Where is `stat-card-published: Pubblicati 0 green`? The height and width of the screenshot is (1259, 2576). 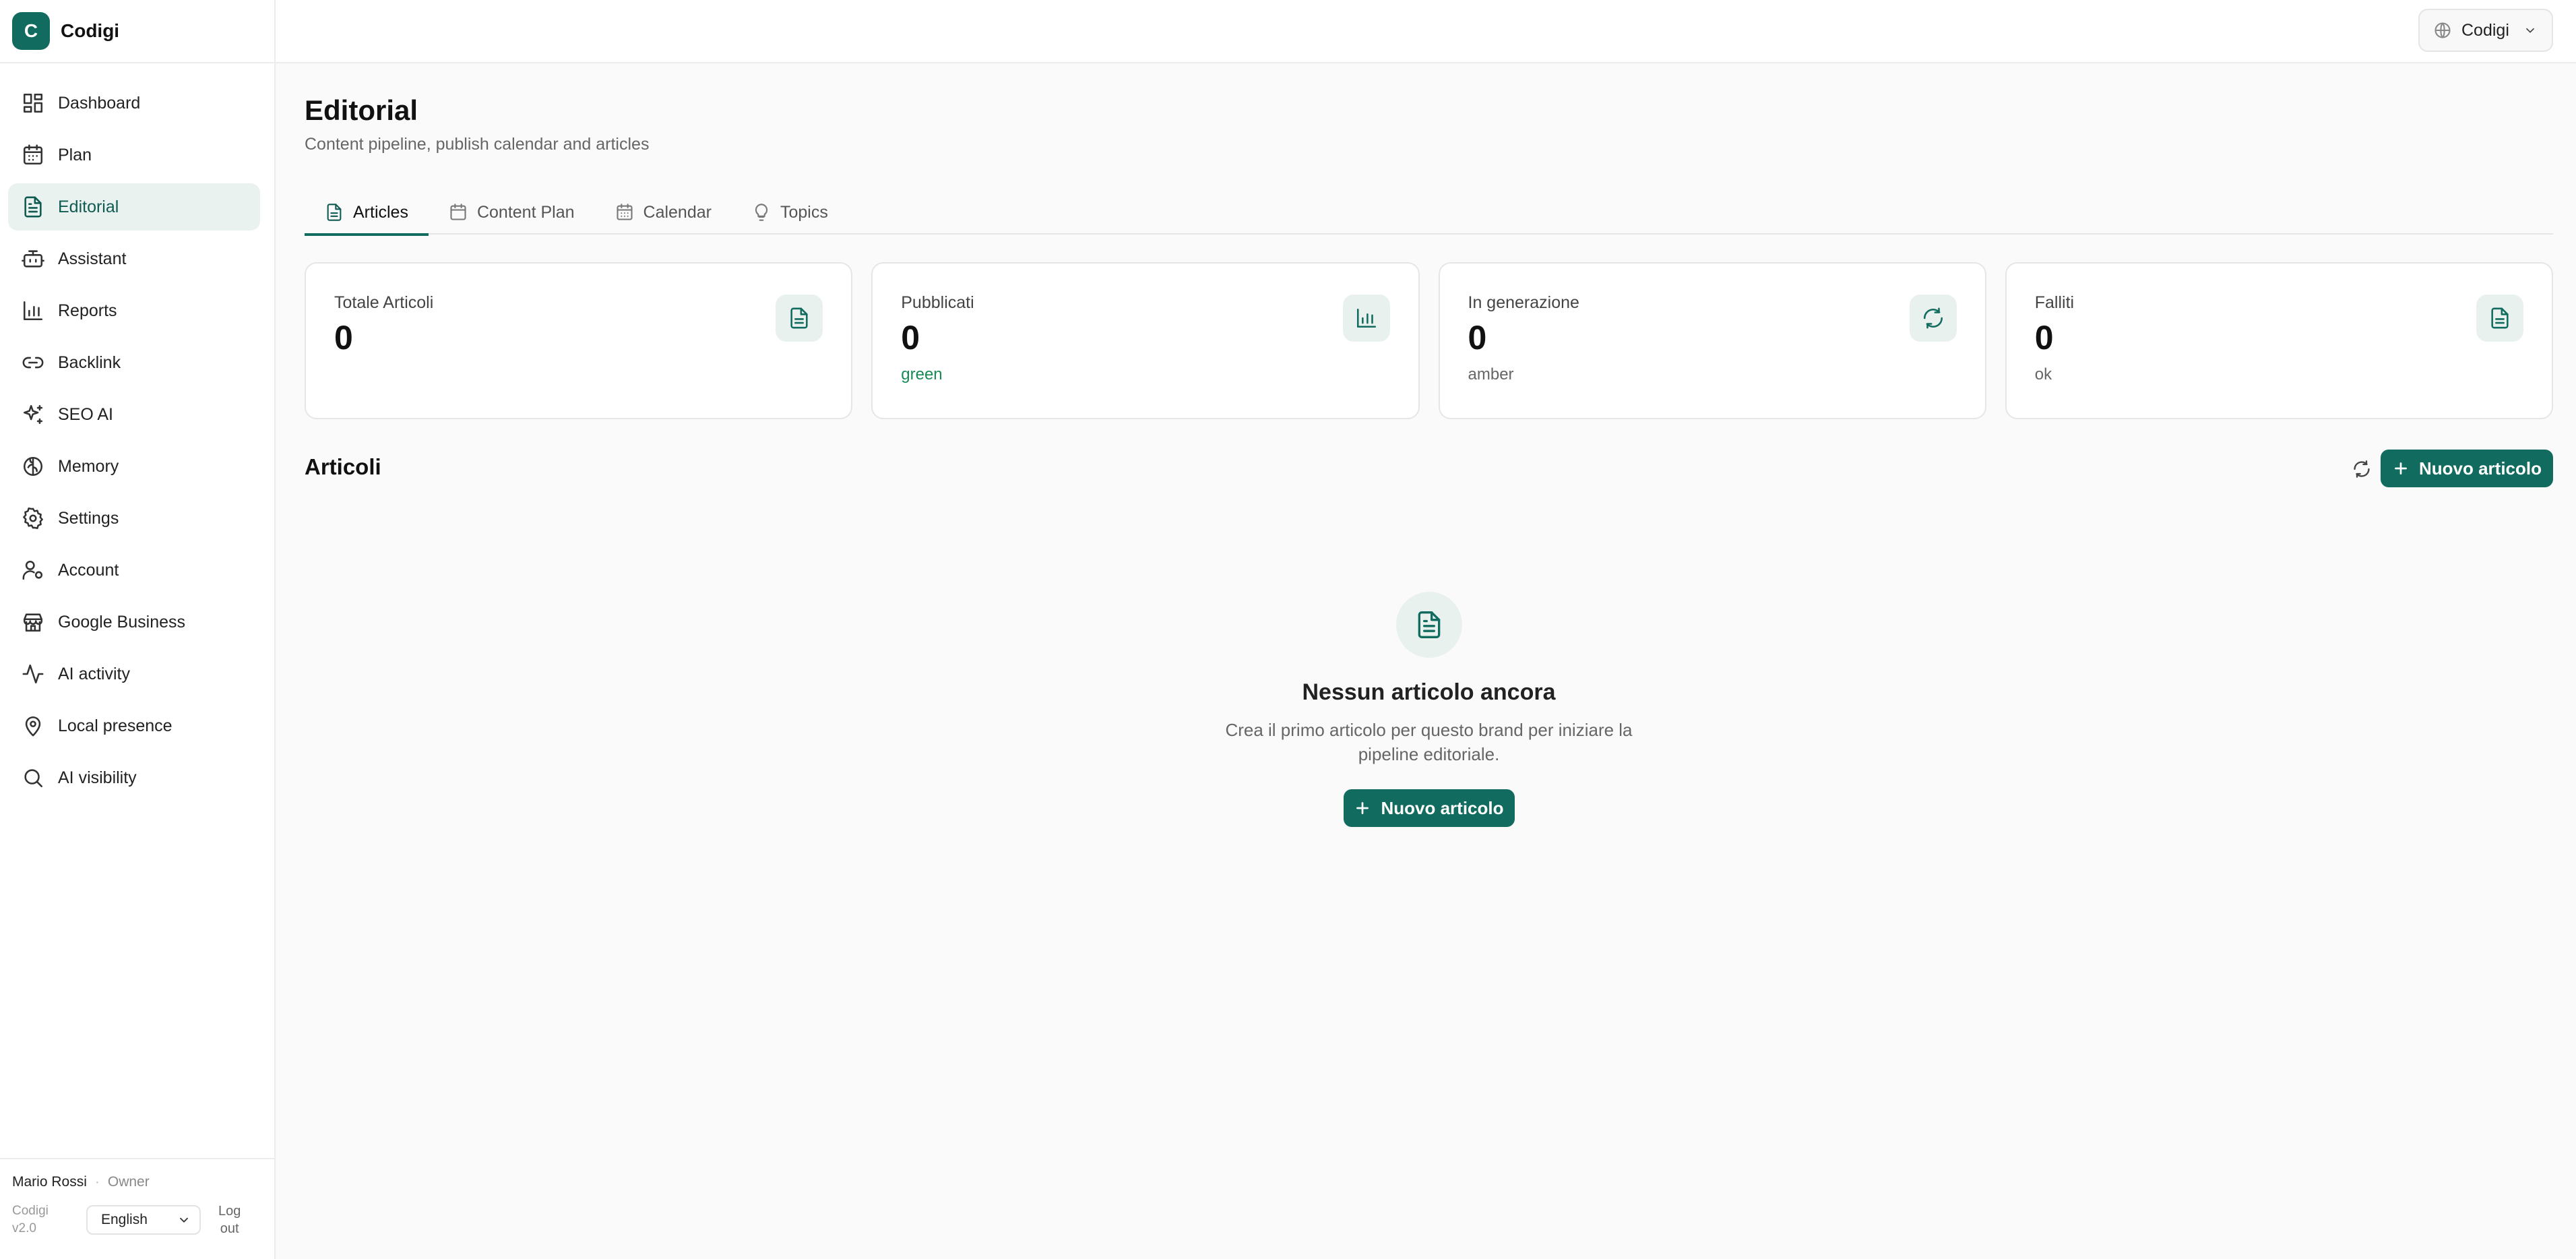
stat-card-published: Pubblicati 0 green is located at coordinates (1145, 340).